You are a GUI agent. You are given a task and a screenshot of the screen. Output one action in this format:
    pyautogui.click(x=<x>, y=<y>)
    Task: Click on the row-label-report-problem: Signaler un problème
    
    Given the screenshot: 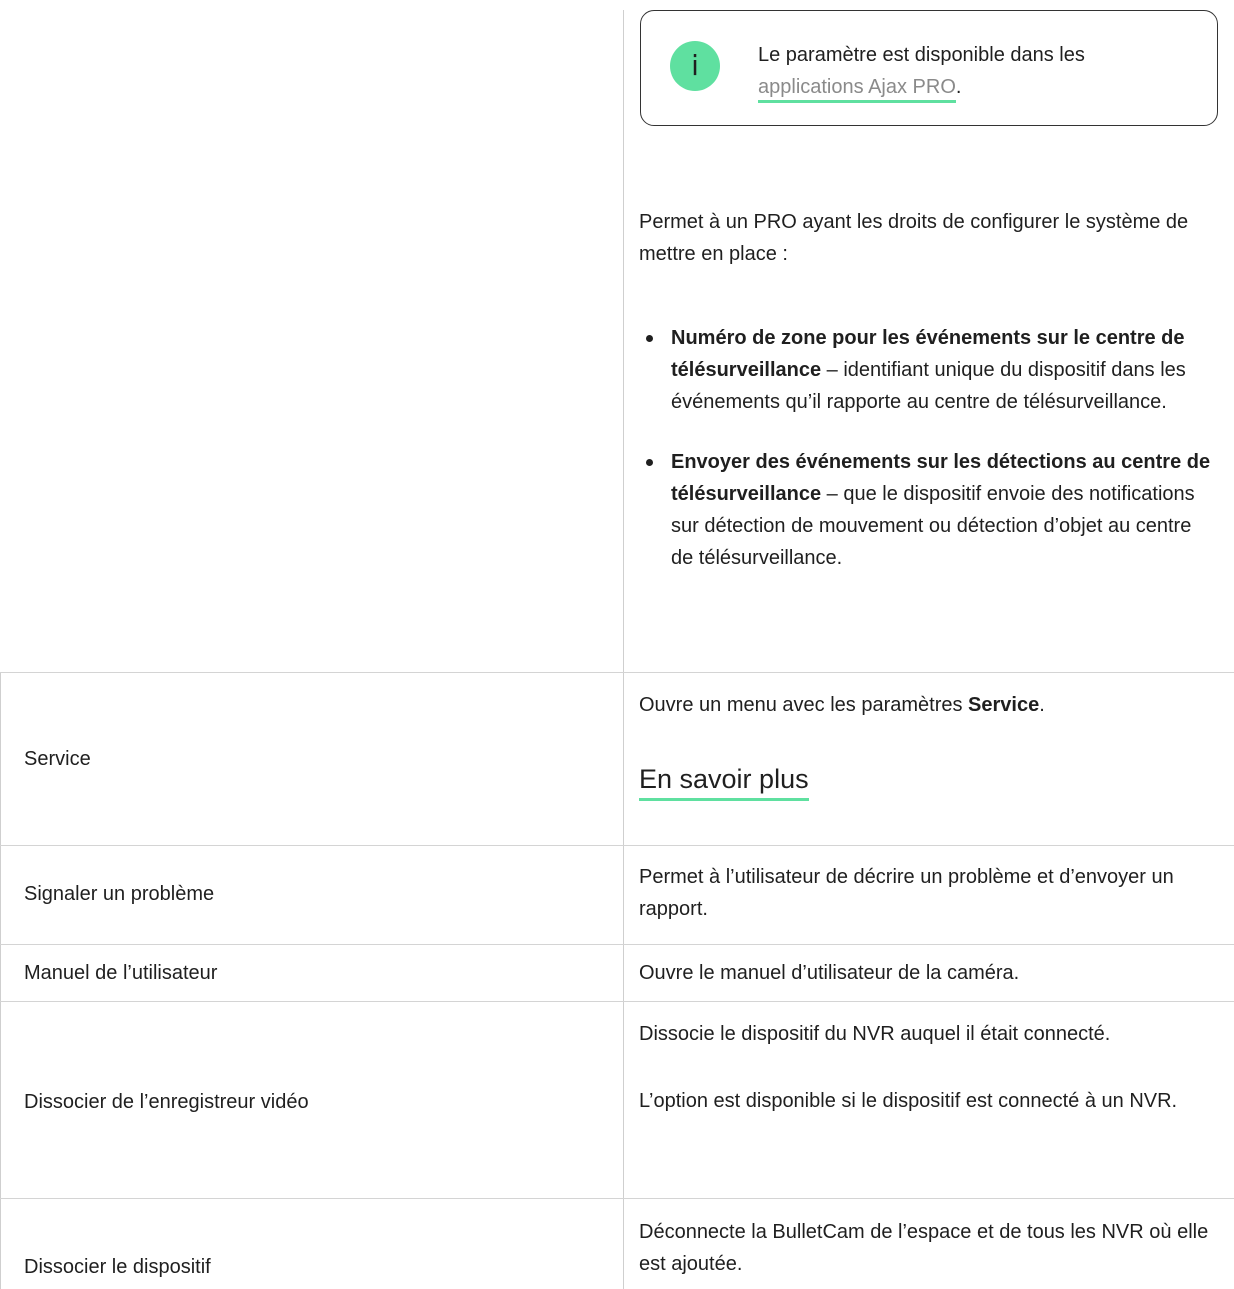 What is the action you would take?
    pyautogui.click(x=119, y=894)
    